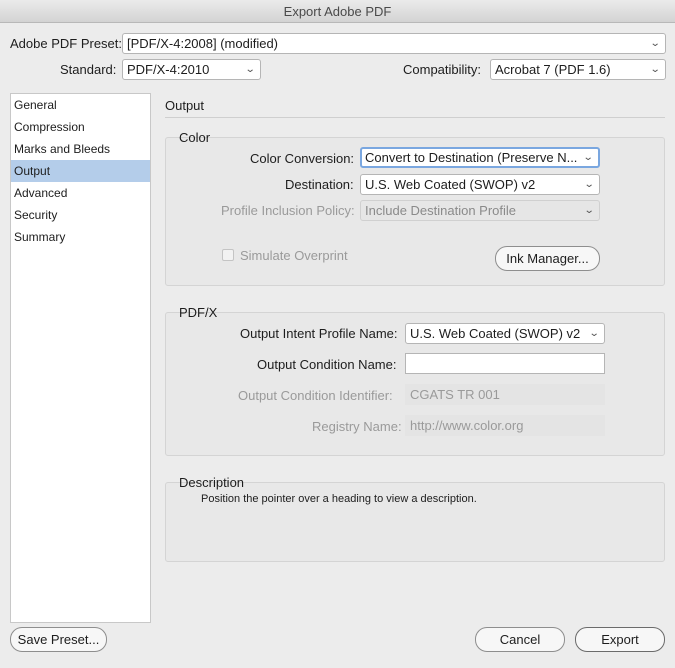 Image resolution: width=675 pixels, height=668 pixels. Describe the element at coordinates (185, 105) in the screenshot. I see `panel-title: Output` at that location.